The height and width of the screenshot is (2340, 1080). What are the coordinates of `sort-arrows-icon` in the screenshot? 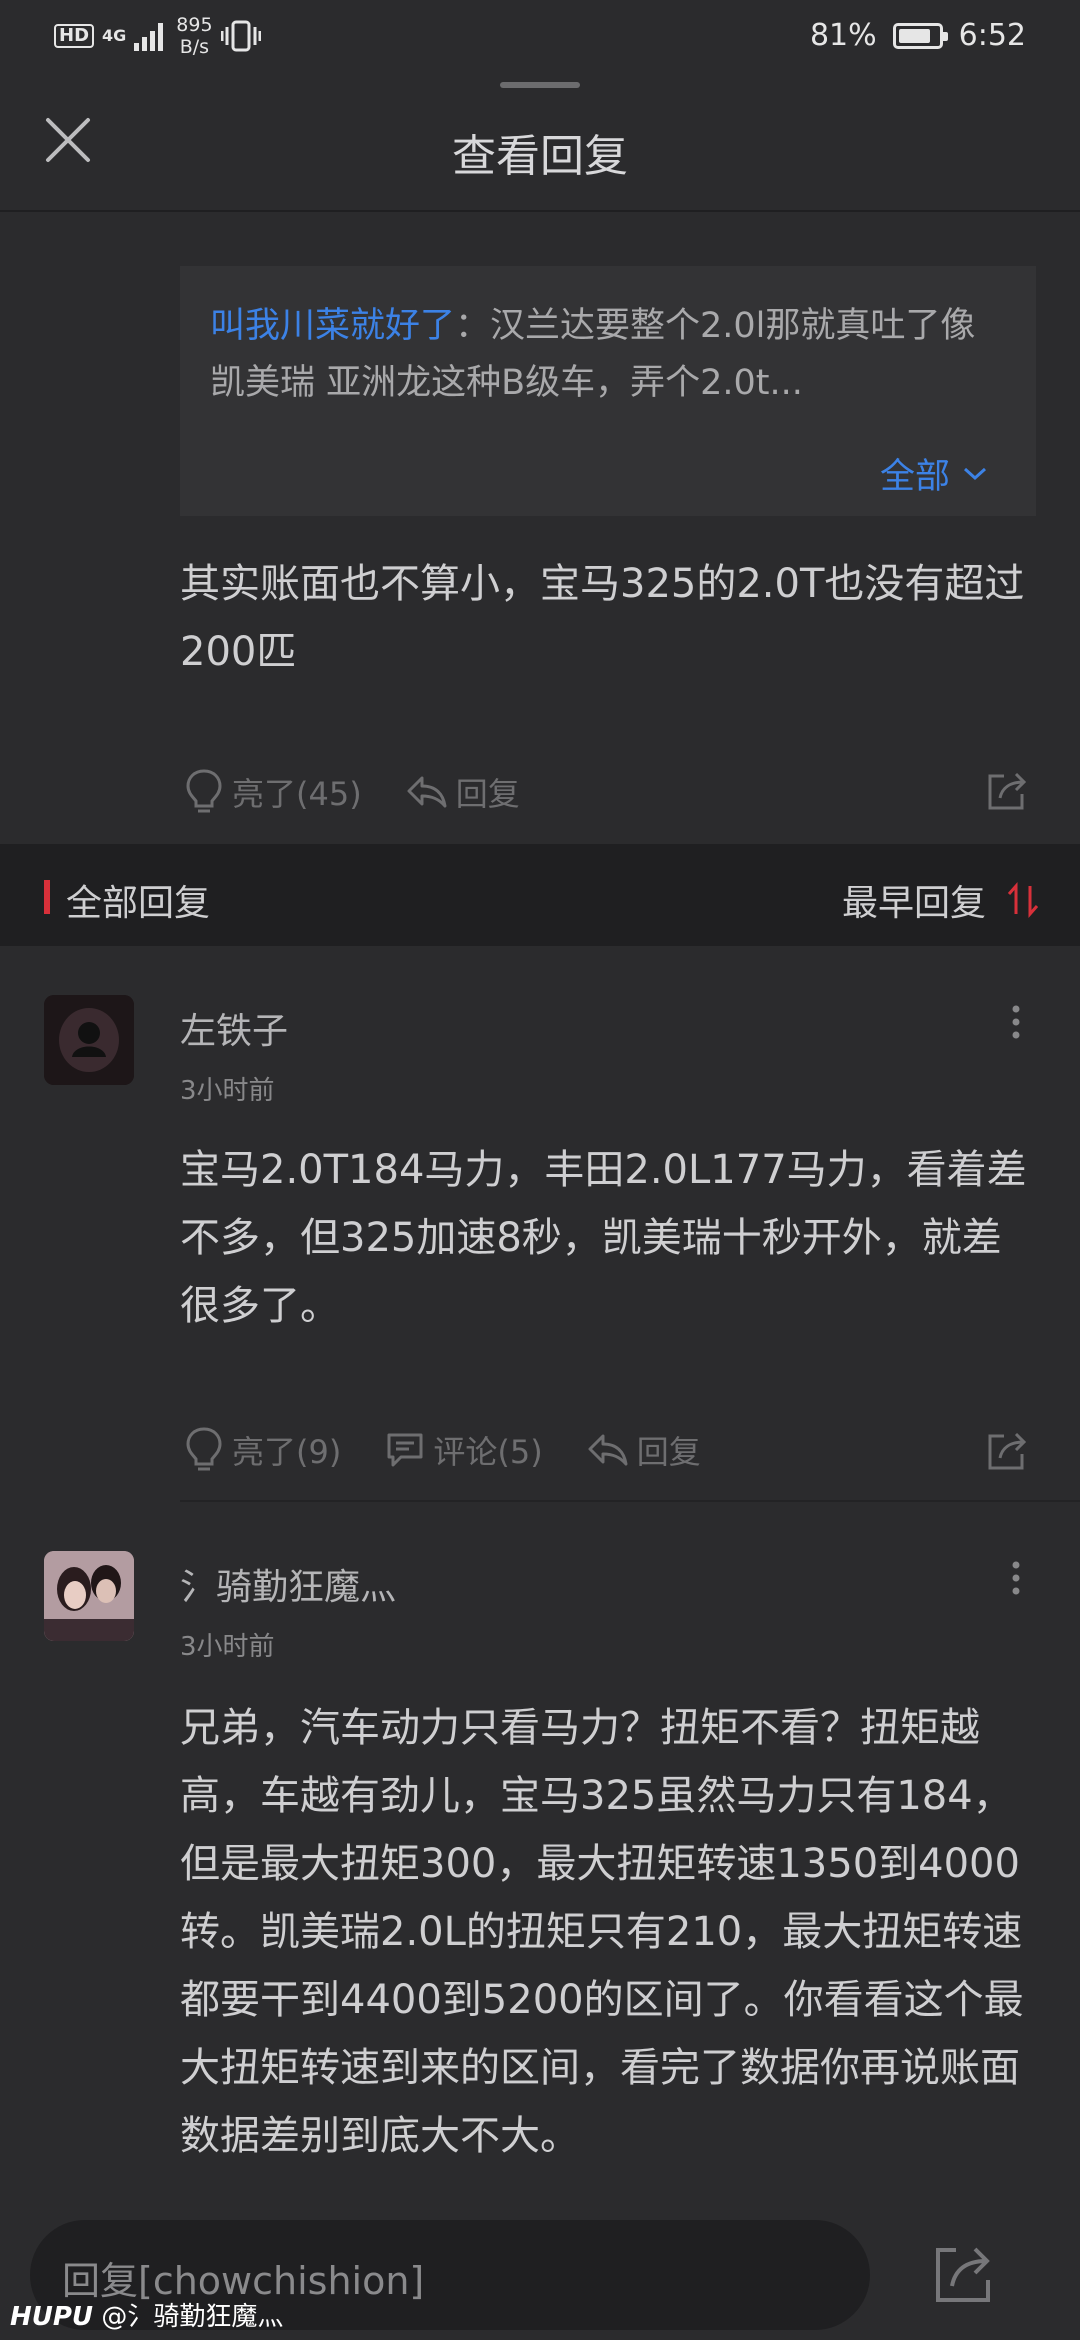 It's located at (1023, 900).